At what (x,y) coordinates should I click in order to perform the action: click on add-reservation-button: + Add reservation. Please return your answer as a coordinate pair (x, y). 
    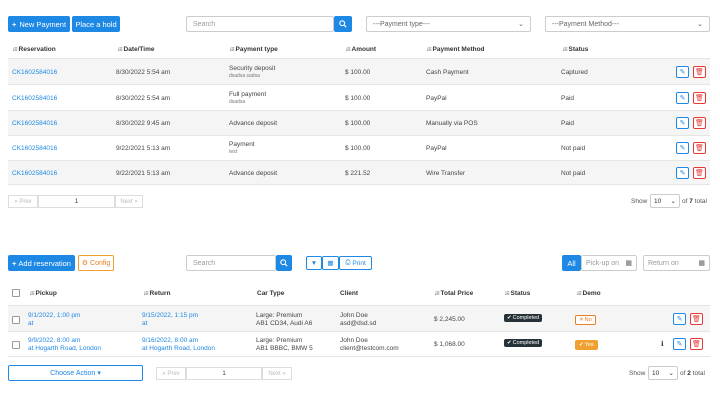
    Looking at the image, I should click on (41, 263).